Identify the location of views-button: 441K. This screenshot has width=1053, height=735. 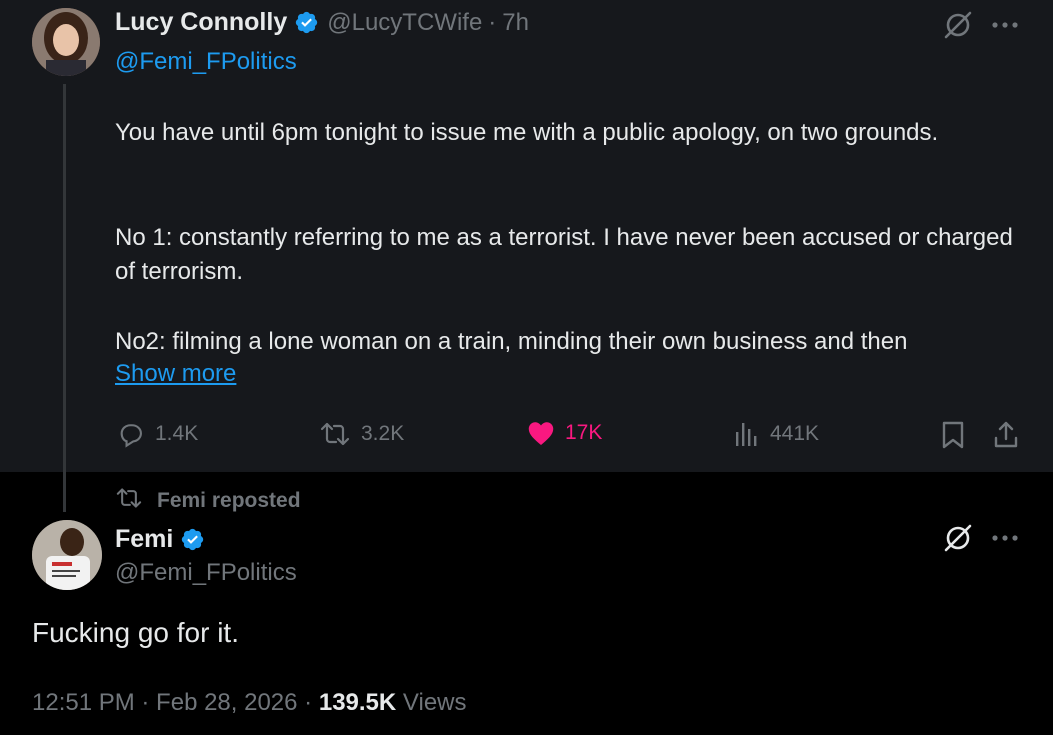
(776, 434).